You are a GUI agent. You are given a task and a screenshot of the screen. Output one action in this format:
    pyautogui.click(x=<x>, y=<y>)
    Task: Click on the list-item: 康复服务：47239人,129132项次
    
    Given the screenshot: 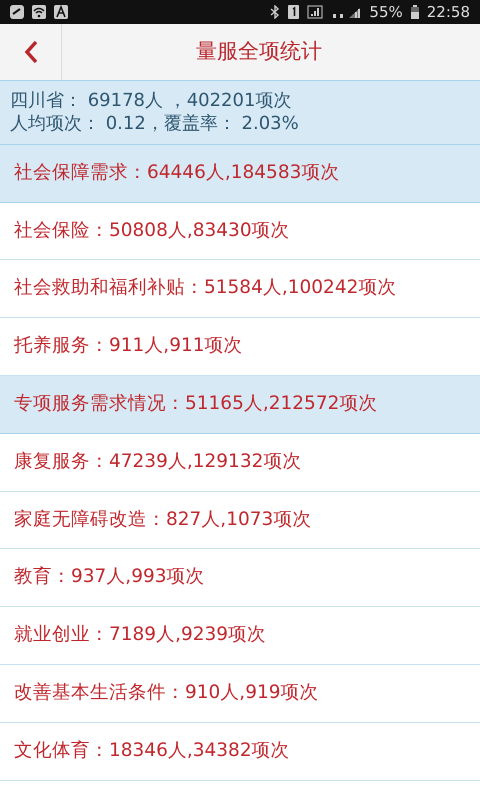 What is the action you would take?
    pyautogui.click(x=240, y=463)
    